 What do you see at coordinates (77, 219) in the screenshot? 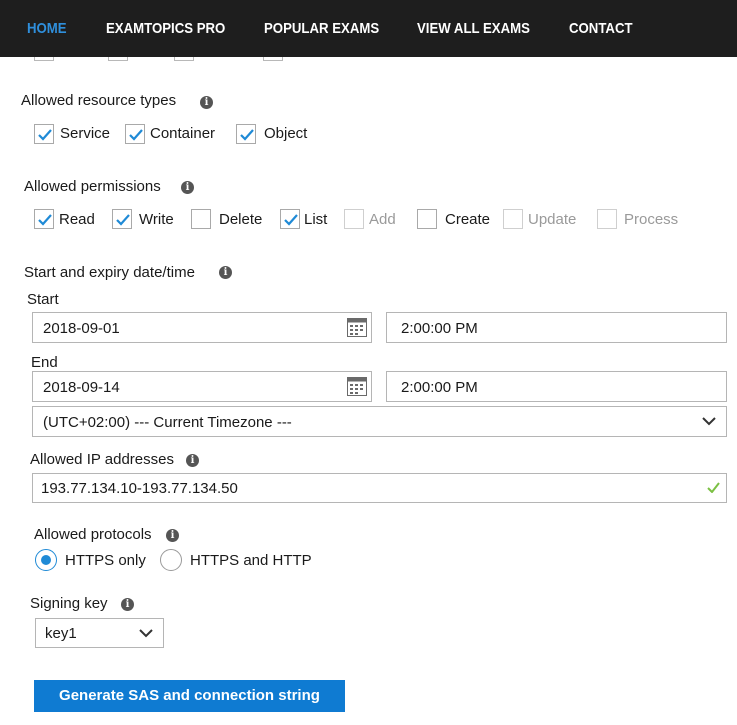
I see `read-label: Read` at bounding box center [77, 219].